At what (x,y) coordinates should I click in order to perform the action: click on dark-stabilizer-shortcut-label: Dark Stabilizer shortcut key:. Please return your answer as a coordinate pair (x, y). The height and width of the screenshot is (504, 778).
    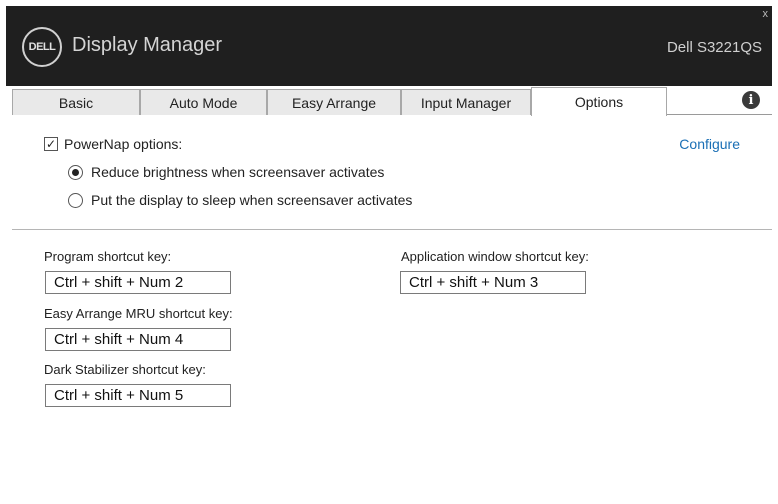
    Looking at the image, I should click on (125, 369).